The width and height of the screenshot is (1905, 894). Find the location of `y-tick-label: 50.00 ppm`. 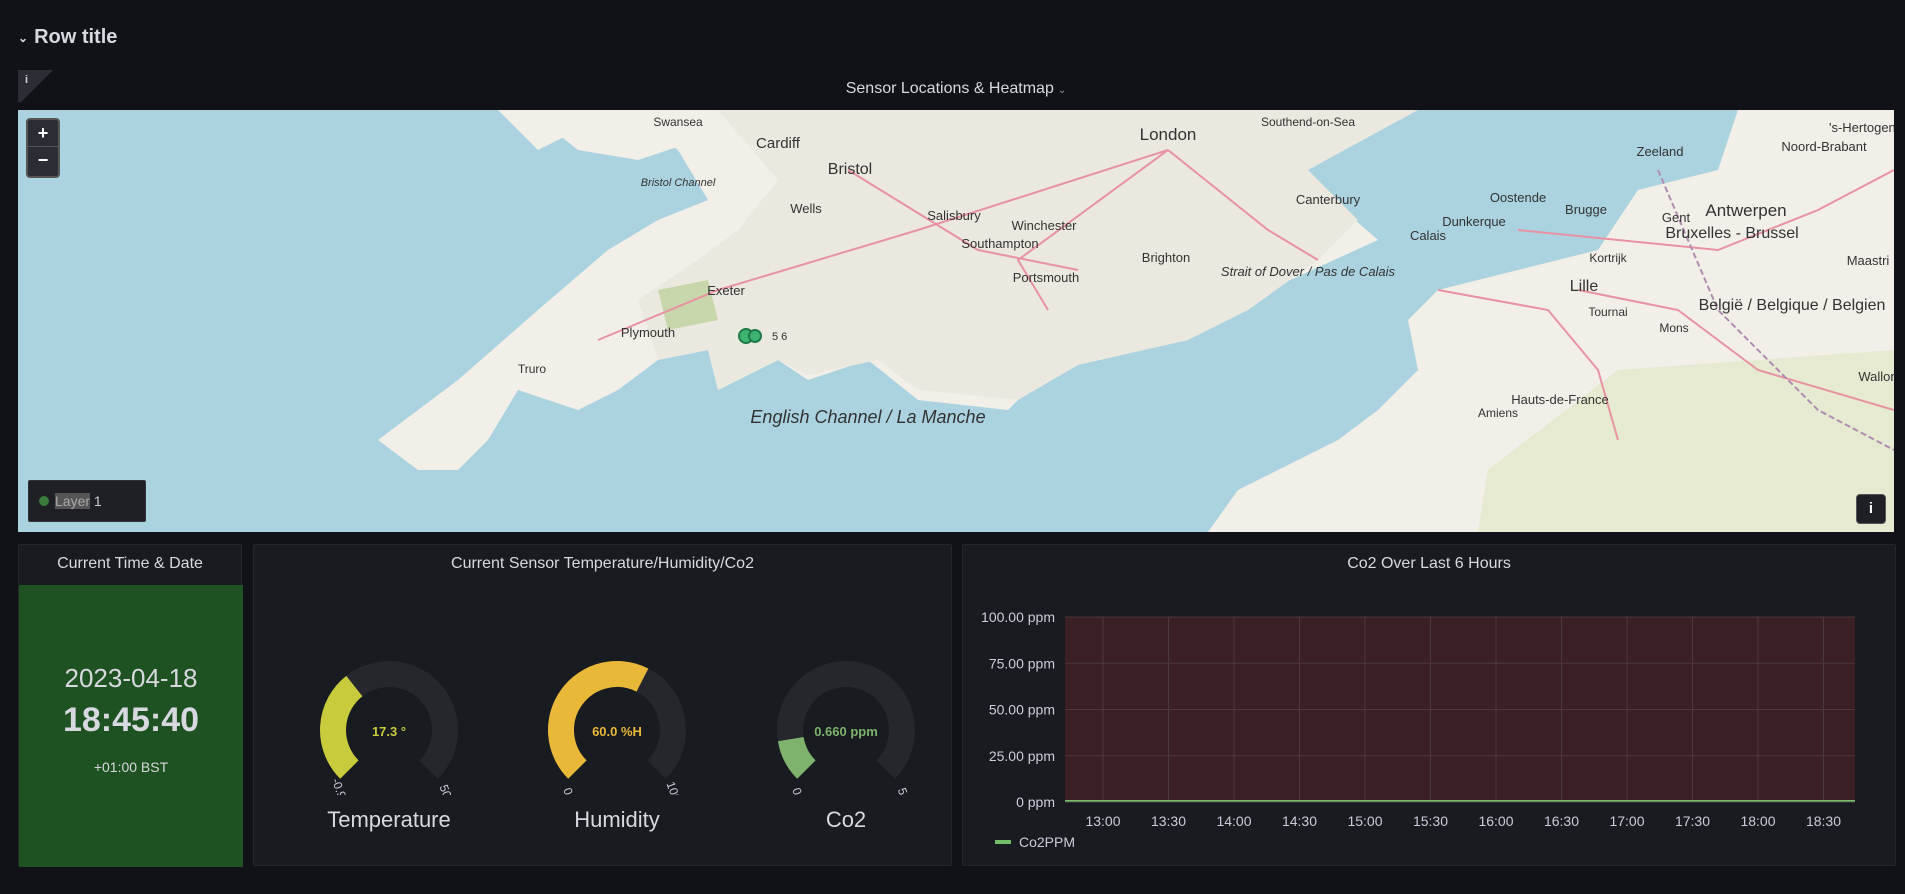

y-tick-label: 50.00 ppm is located at coordinates (1022, 710).